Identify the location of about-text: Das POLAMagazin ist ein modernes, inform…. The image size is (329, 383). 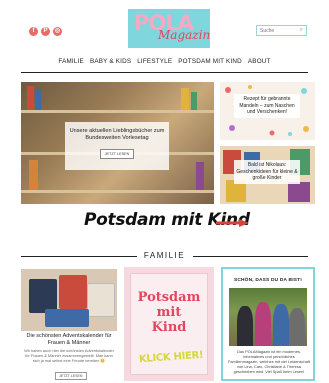
(269, 361).